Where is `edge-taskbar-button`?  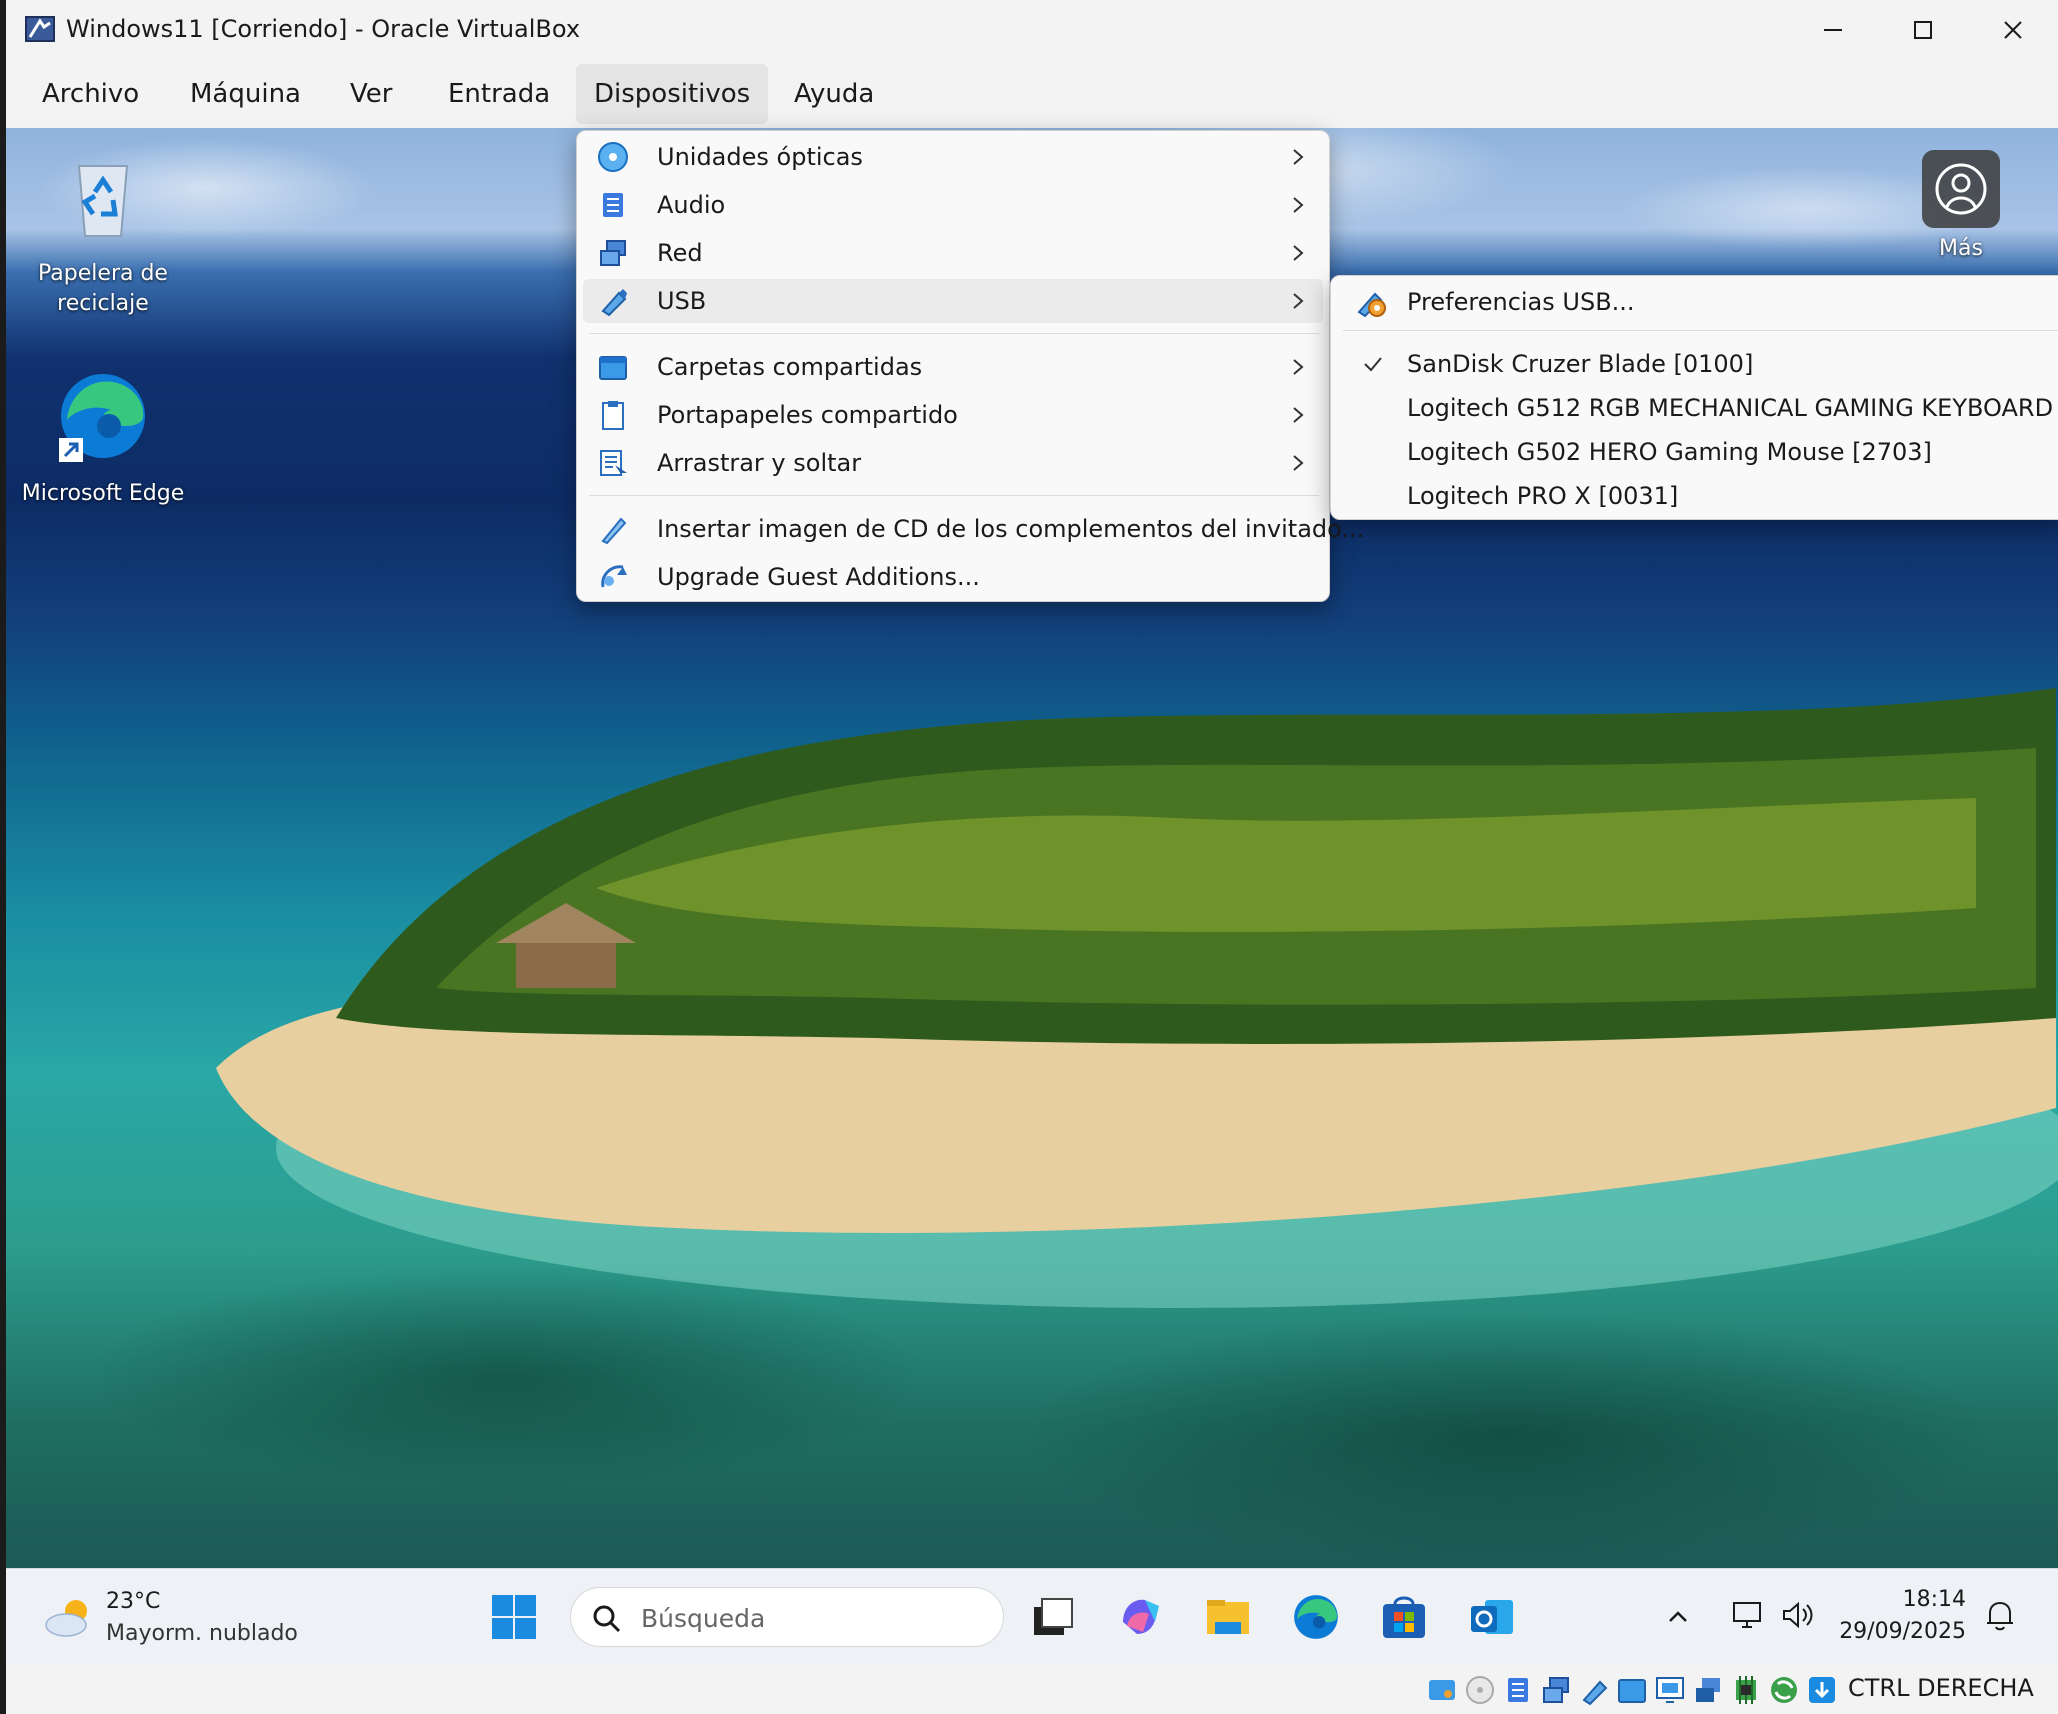 edge-taskbar-button is located at coordinates (1316, 1617).